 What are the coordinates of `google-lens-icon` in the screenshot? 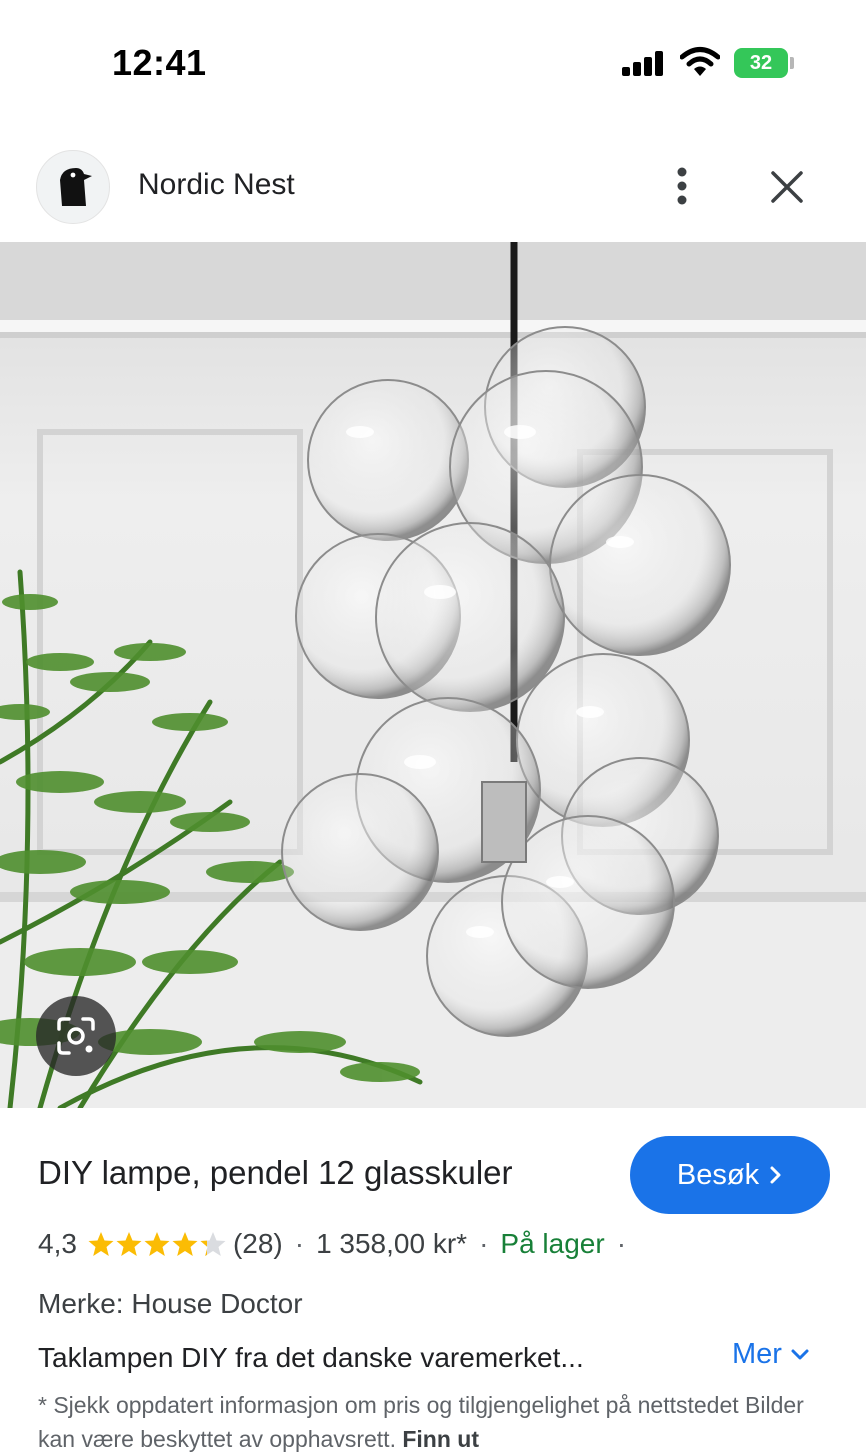 It's located at (76, 1036).